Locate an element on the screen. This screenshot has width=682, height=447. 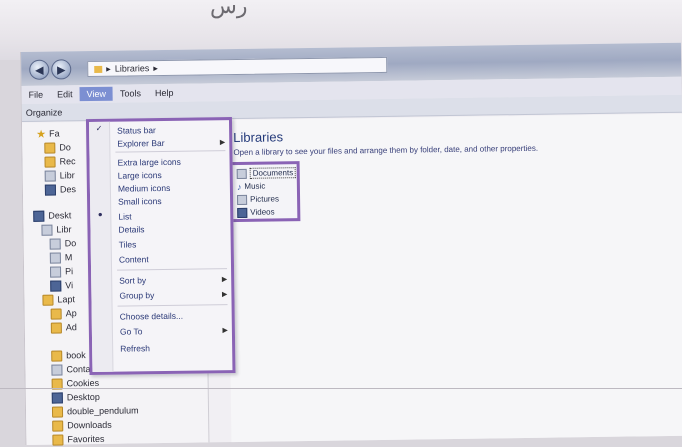
menu-help: Help is located at coordinates (164, 93).